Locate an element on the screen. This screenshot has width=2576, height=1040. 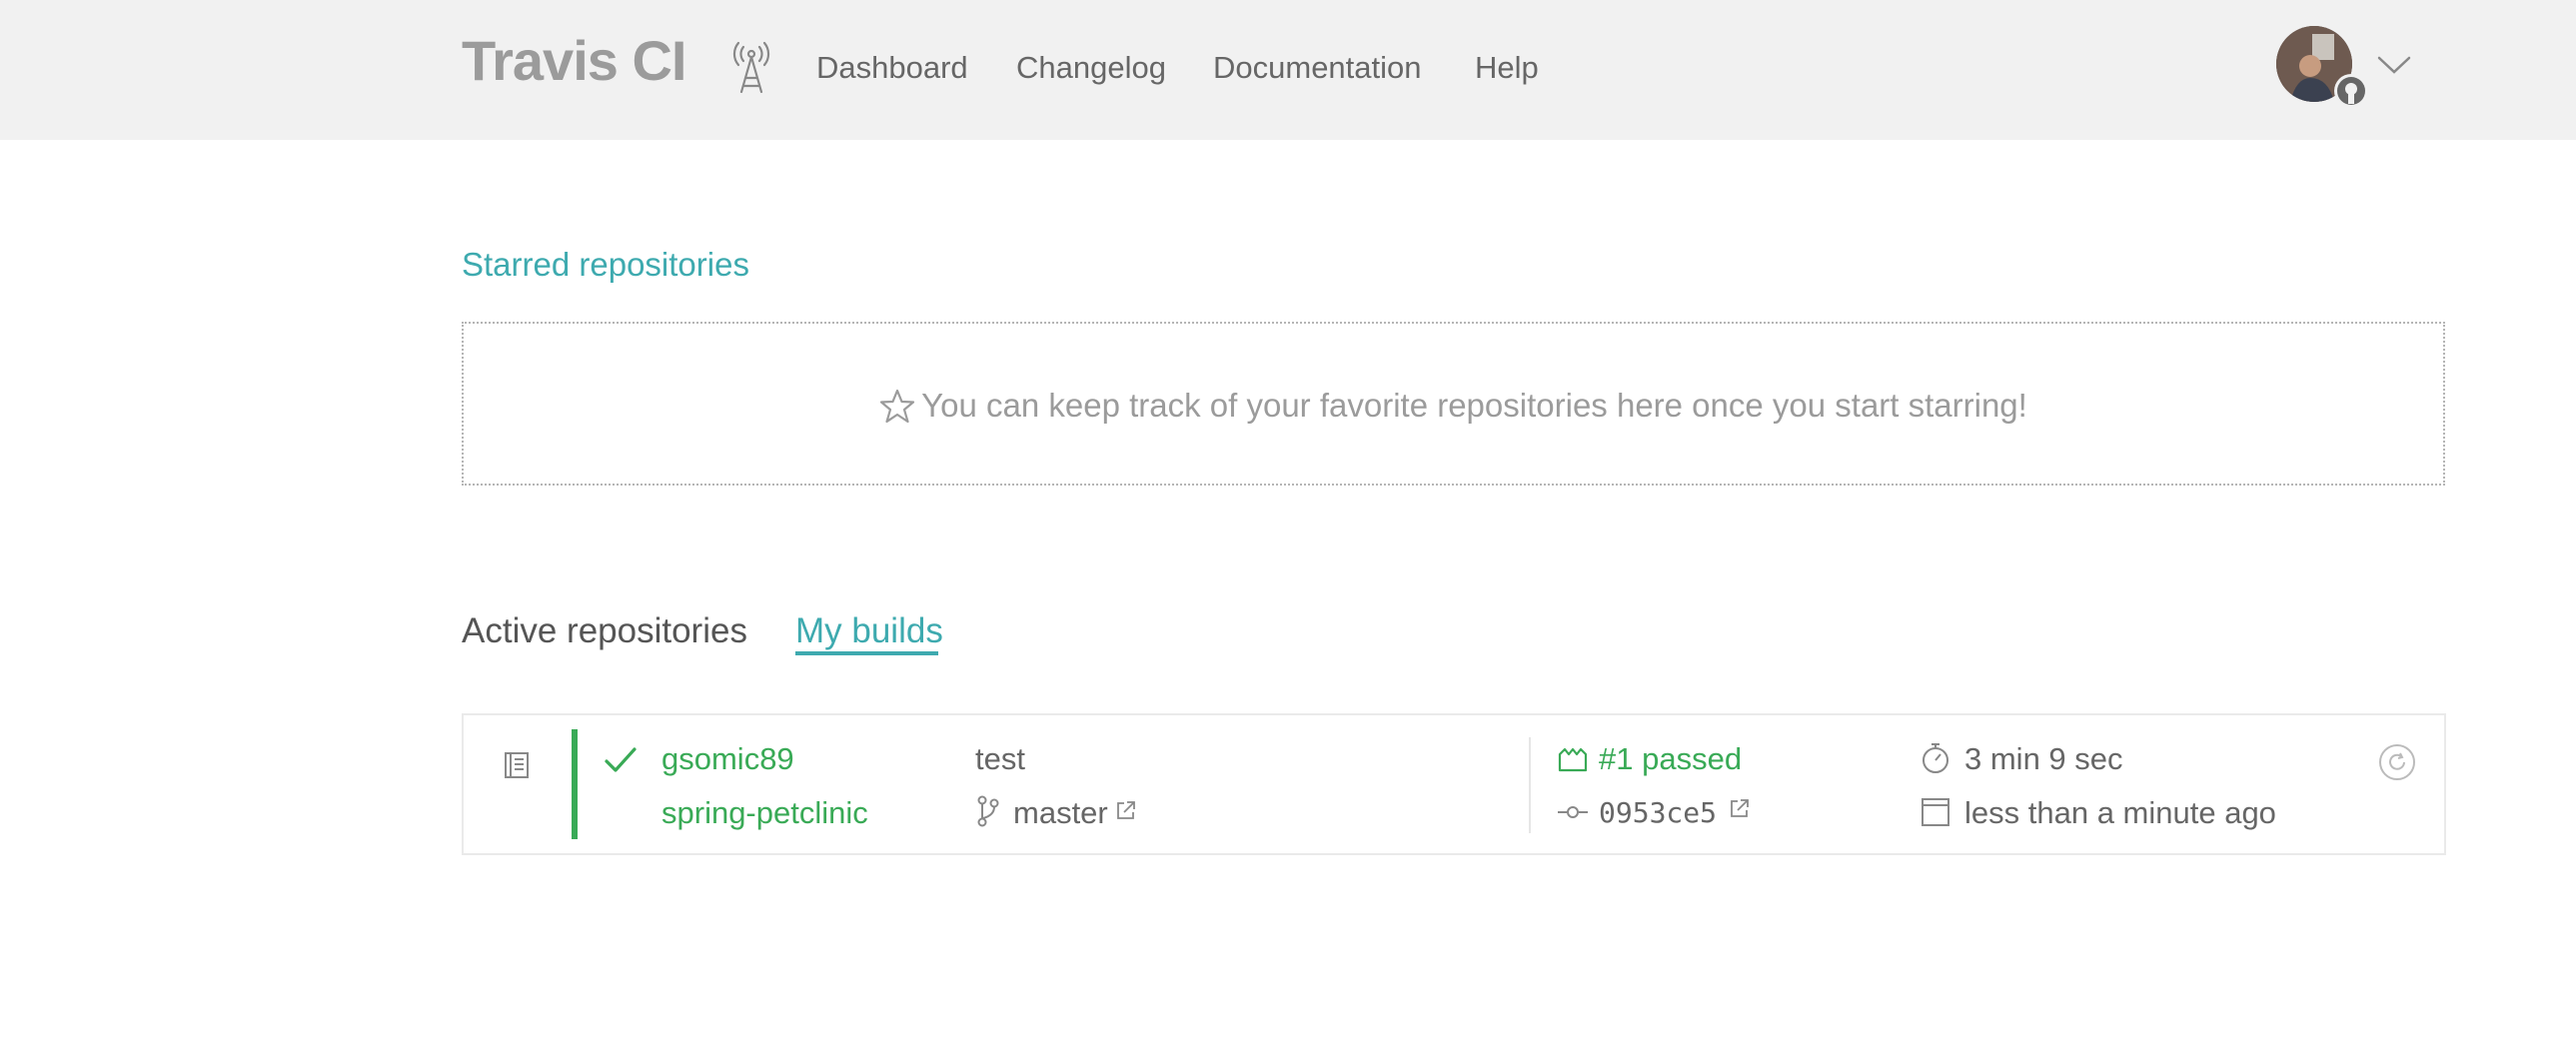
travis-ci-logo: Travis CI is located at coordinates (574, 61).